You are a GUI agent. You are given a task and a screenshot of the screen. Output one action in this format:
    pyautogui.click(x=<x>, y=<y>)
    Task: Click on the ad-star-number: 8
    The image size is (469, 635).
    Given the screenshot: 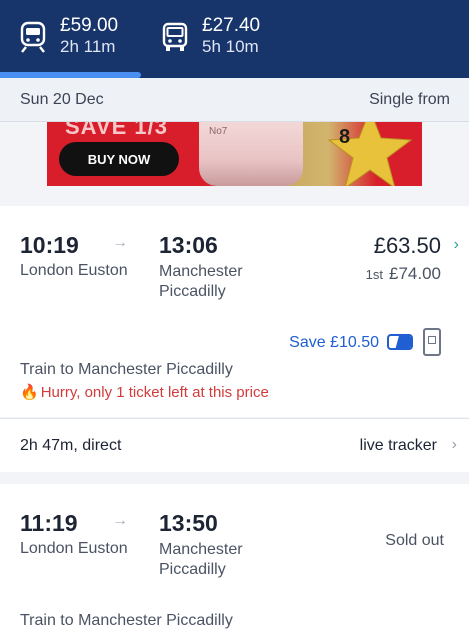 What is the action you would take?
    pyautogui.click(x=345, y=137)
    